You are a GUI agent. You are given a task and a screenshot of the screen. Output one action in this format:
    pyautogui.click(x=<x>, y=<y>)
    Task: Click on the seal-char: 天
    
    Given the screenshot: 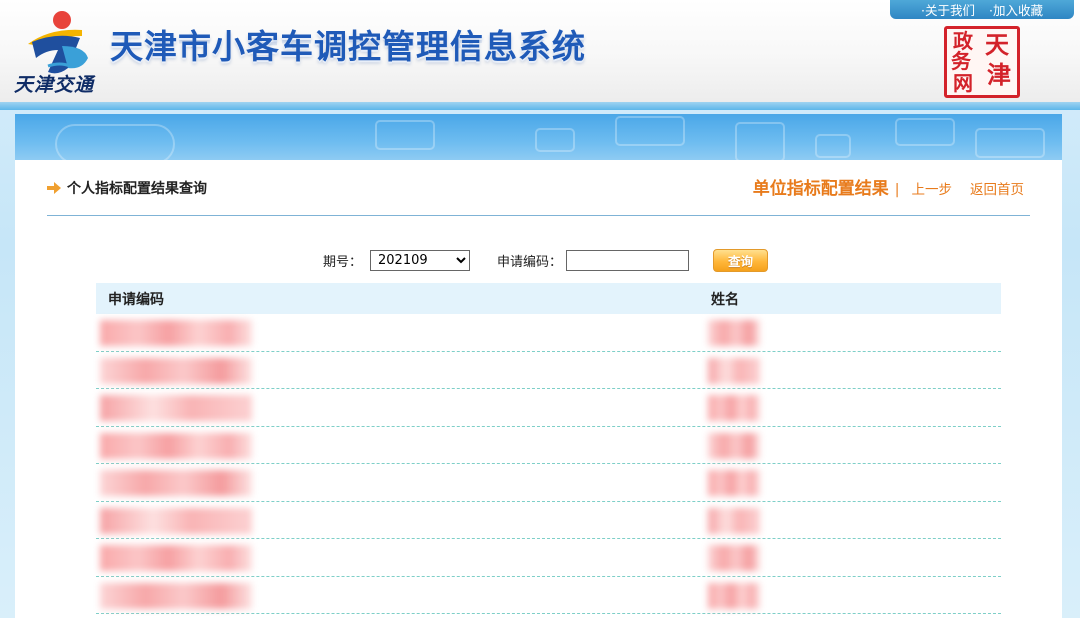 What is the action you would take?
    pyautogui.click(x=997, y=44)
    